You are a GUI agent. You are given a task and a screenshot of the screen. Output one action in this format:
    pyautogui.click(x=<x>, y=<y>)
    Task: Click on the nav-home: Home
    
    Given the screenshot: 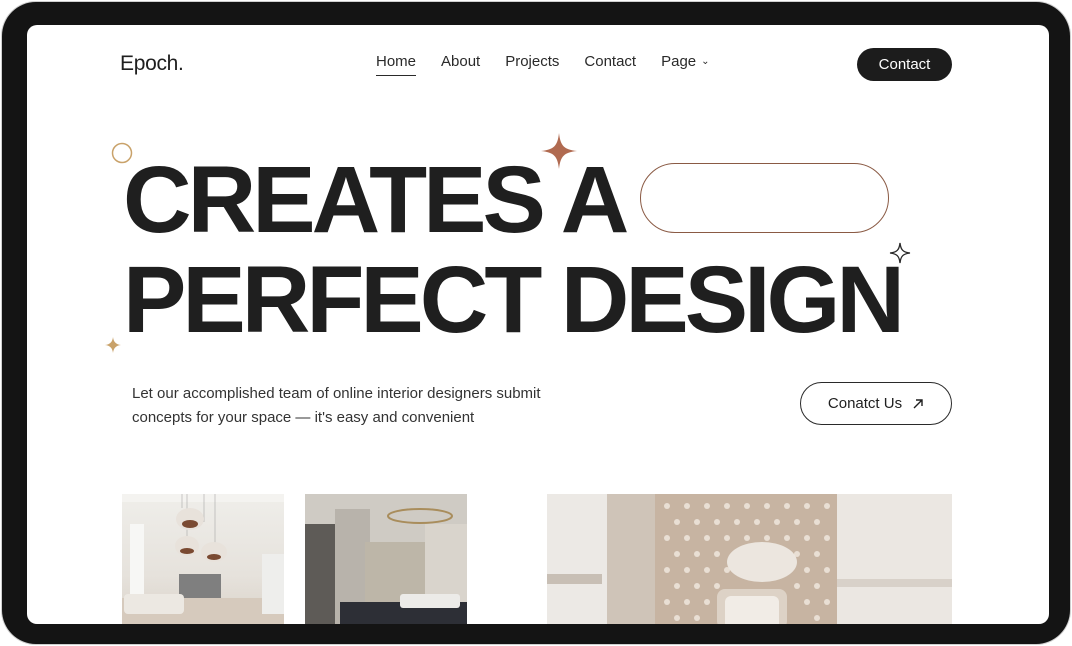 What is the action you would take?
    pyautogui.click(x=396, y=64)
    